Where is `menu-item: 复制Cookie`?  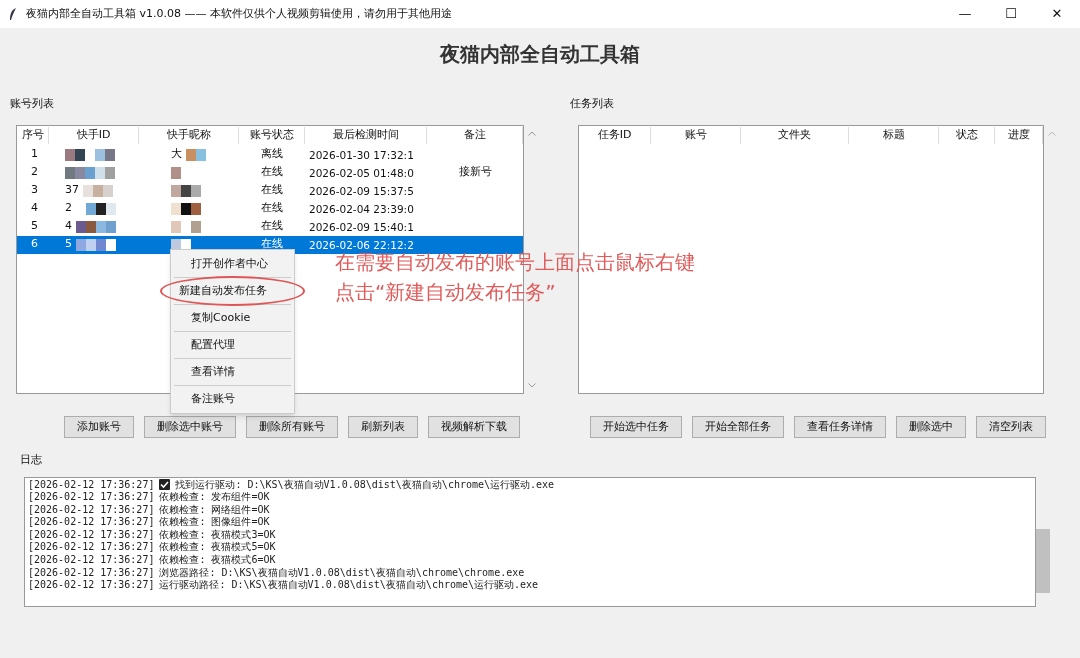 menu-item: 复制Cookie is located at coordinates (232, 318).